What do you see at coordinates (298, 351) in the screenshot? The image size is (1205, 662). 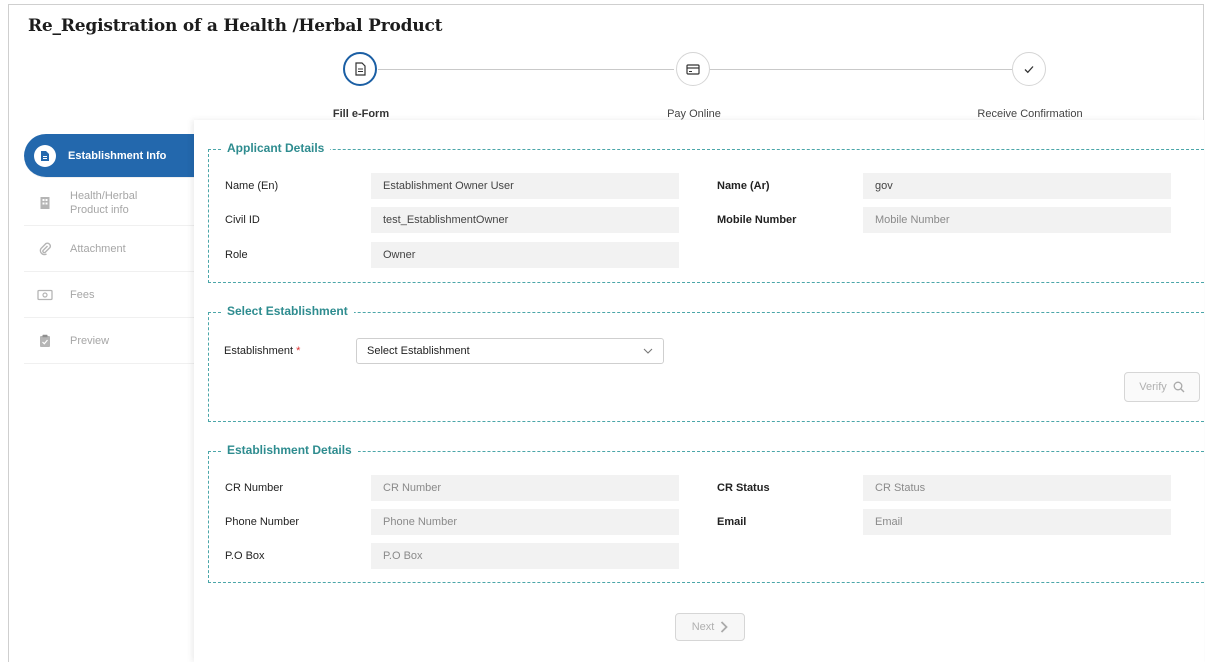 I see `required-mark: *` at bounding box center [298, 351].